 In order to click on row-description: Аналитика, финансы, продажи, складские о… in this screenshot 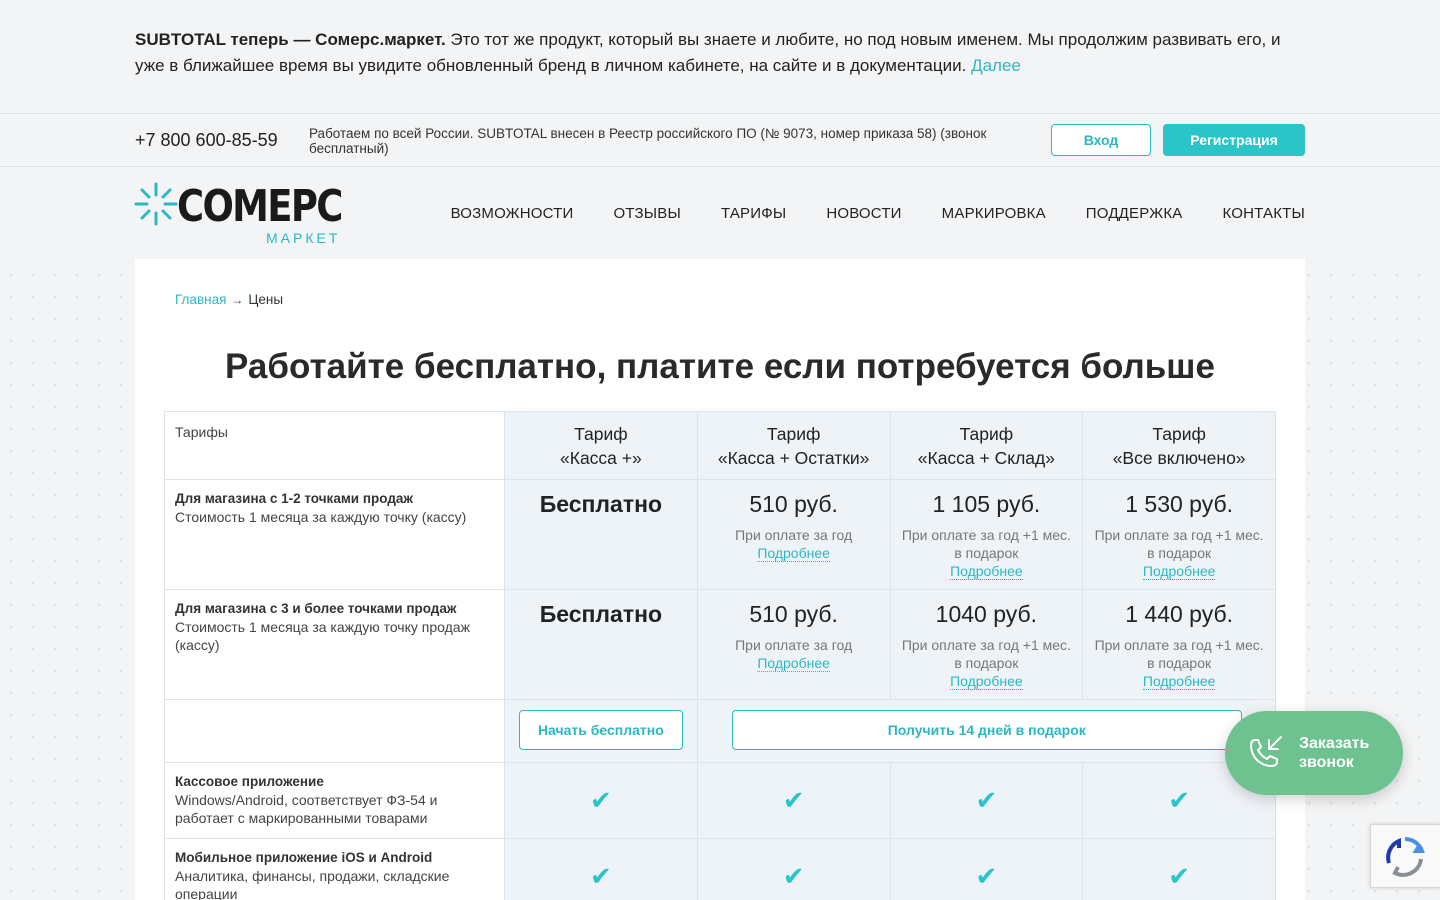, I will do `click(312, 884)`.